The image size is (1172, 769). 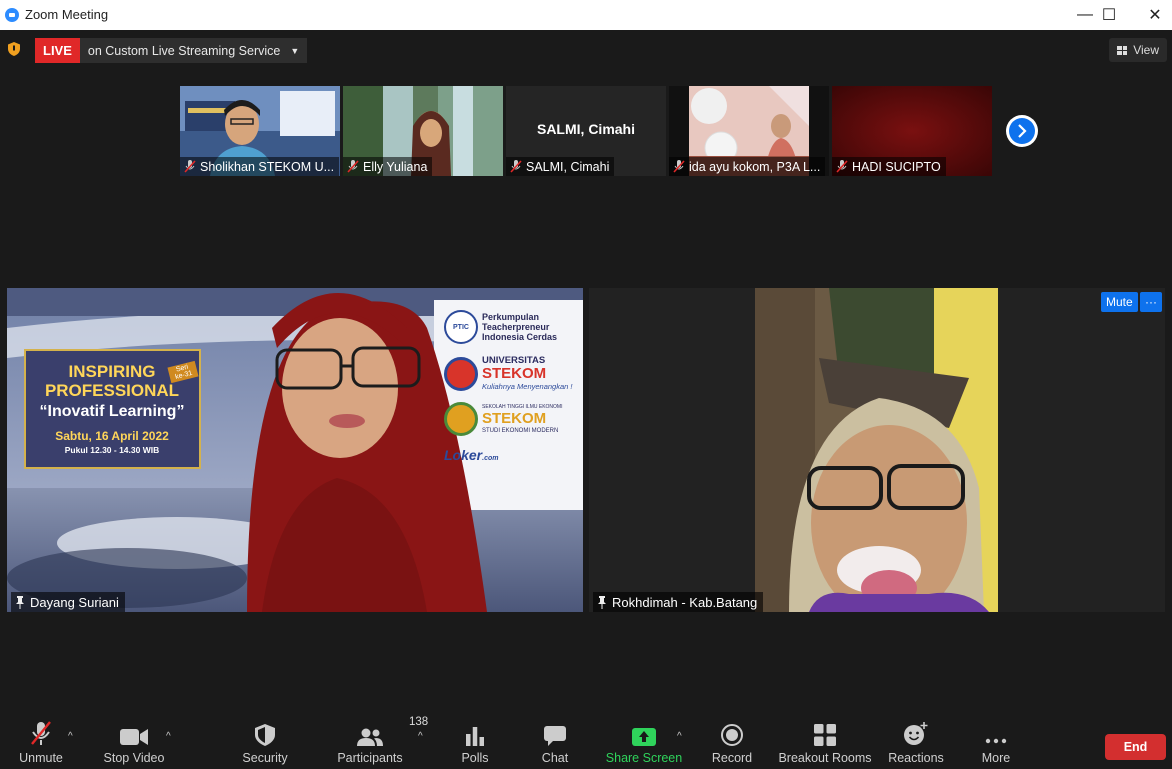 What do you see at coordinates (679, 736) in the screenshot?
I see `share-options-caret-icon: ^` at bounding box center [679, 736].